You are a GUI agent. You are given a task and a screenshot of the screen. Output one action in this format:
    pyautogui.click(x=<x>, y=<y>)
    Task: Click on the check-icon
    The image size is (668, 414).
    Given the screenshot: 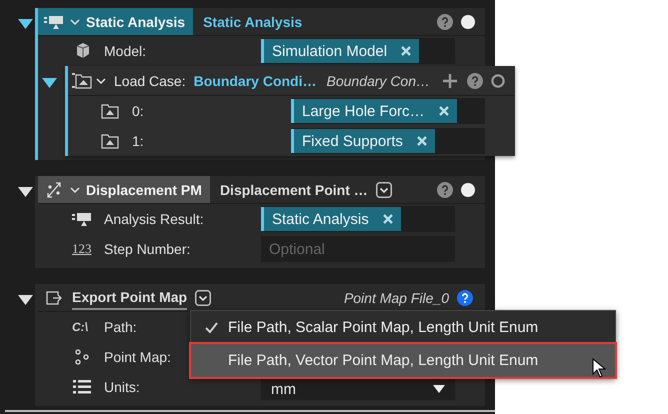 What is the action you would take?
    pyautogui.click(x=211, y=328)
    